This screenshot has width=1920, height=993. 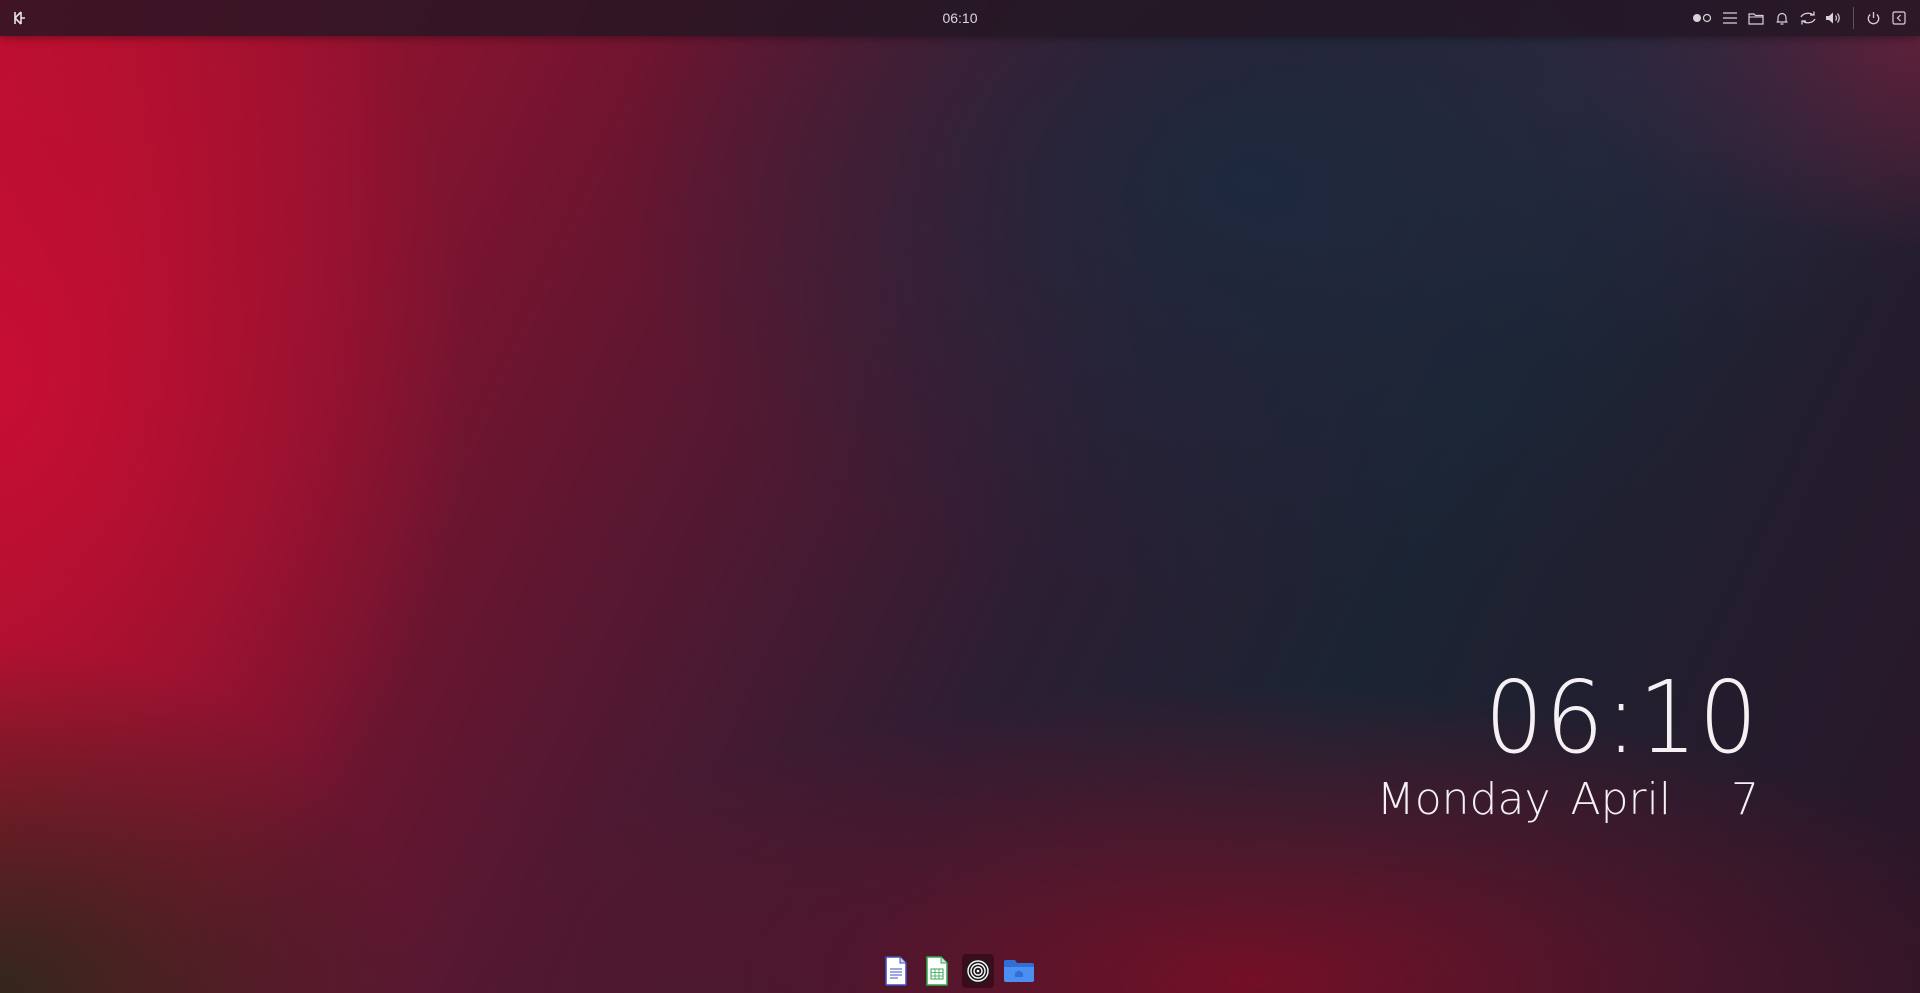 I want to click on top-panel: 06:10, so click(x=960, y=18).